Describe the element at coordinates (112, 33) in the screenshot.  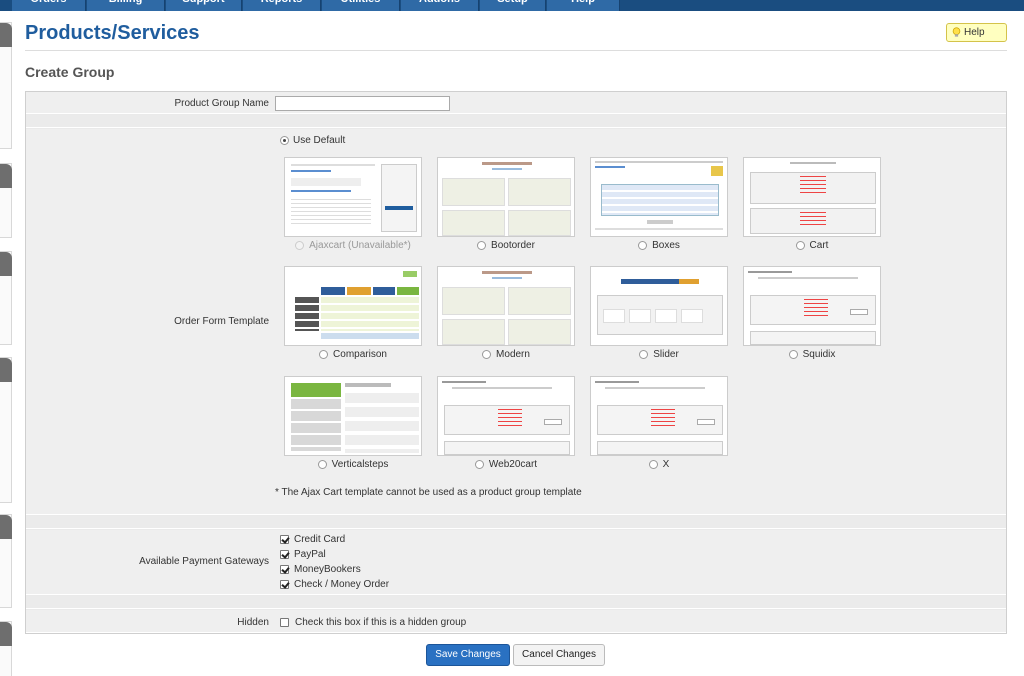
I see `page-title: Products/Services` at that location.